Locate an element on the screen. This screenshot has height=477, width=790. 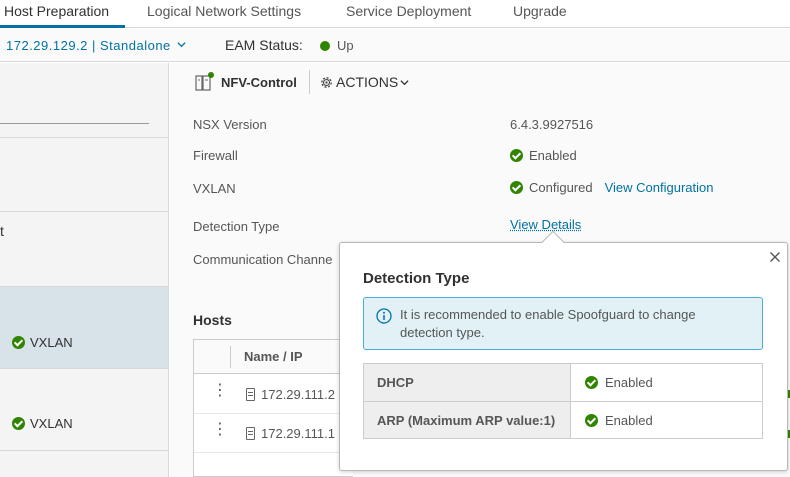
hosts-grid: Name / IP ⋮ 172.29.111.2 ⋮ 172.29.111.1 is located at coordinates (273, 408).